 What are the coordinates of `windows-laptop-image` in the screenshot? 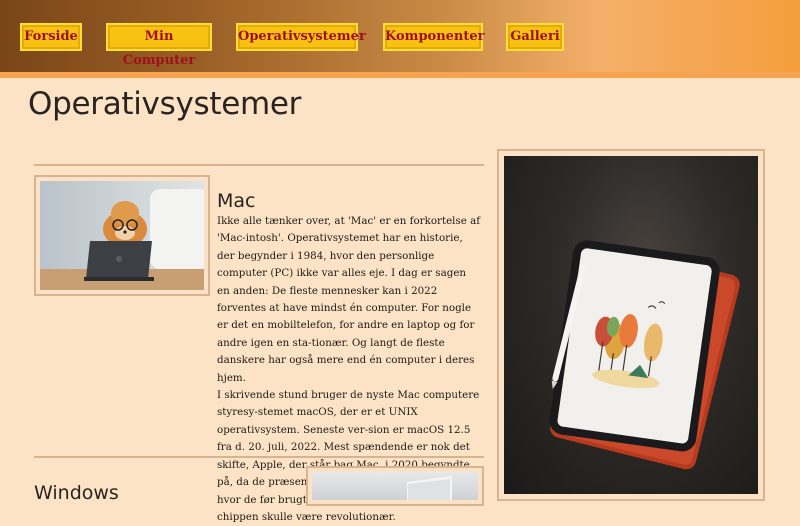 It's located at (429, 488).